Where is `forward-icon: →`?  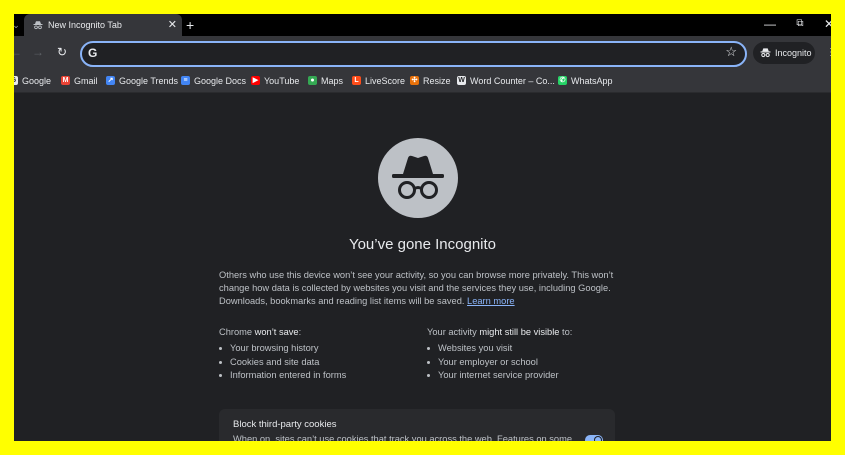 forward-icon: → is located at coordinates (38, 52).